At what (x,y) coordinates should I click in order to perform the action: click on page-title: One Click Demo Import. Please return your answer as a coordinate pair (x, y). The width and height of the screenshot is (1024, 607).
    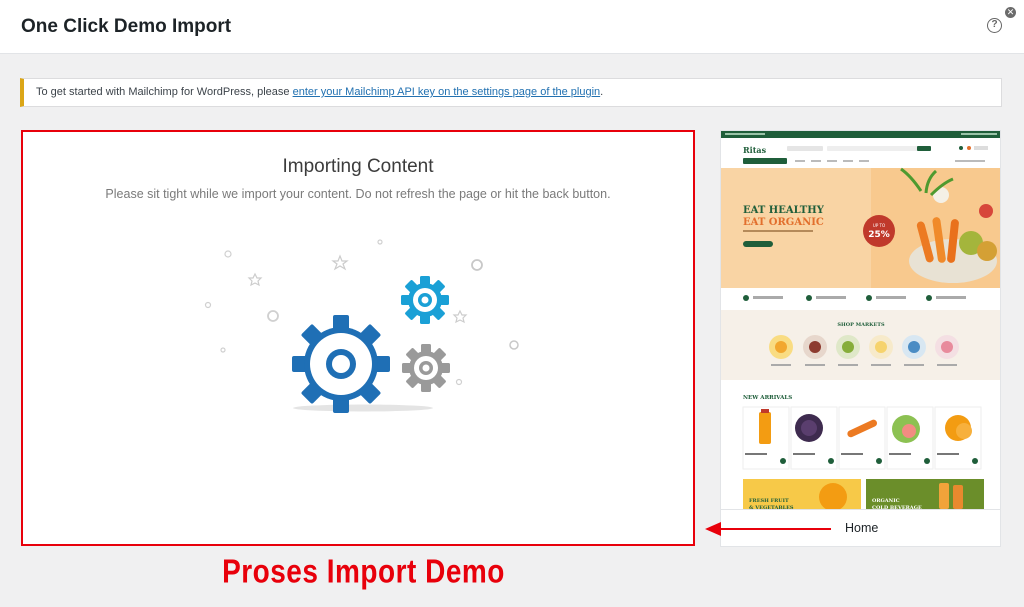
    Looking at the image, I should click on (126, 26).